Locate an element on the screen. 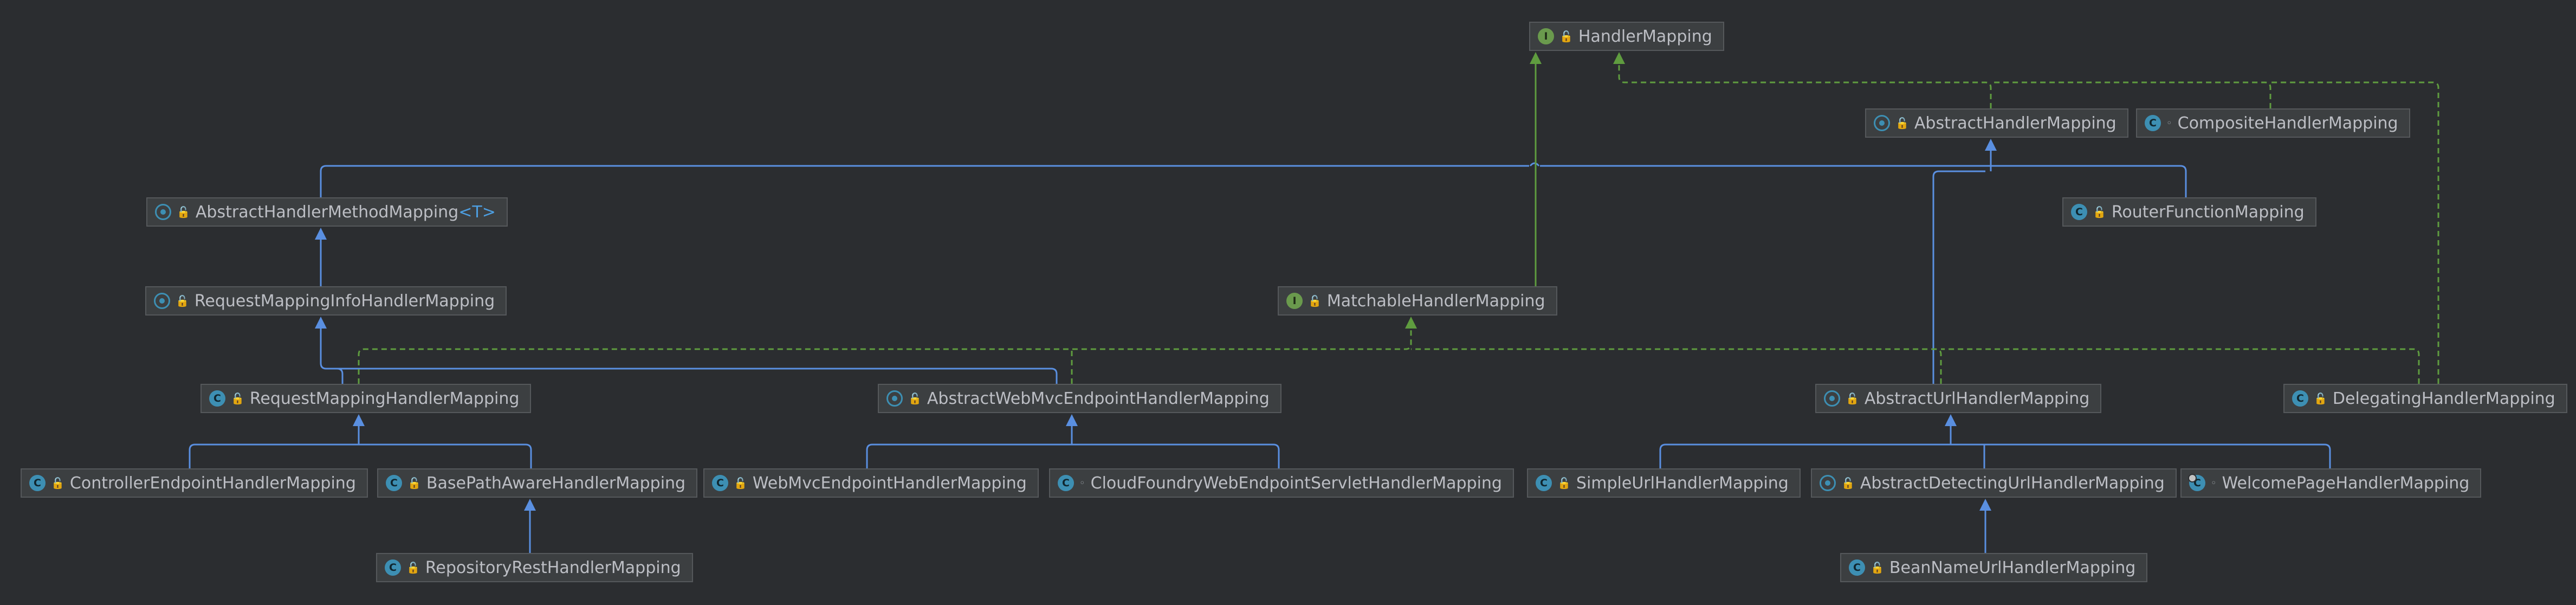  node-composite-handler-mapping: C ◦ CompositeHandlerMapping is located at coordinates (2273, 123).